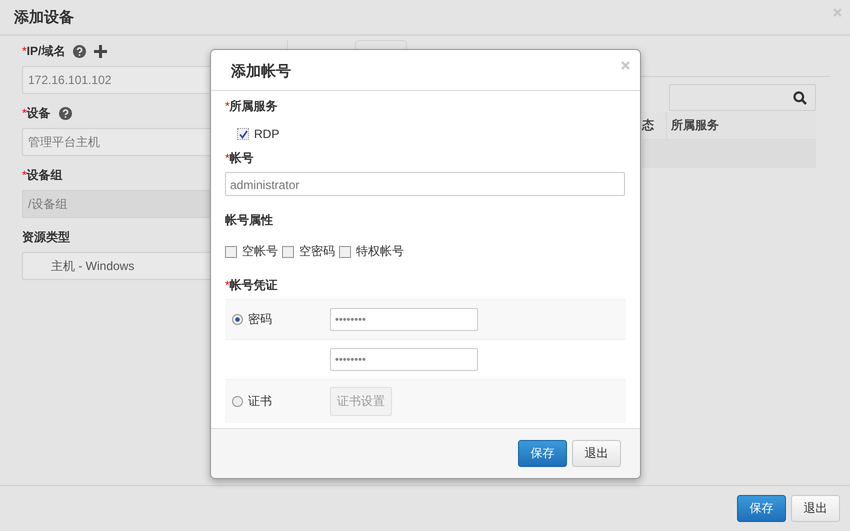 This screenshot has width=850, height=531. I want to click on input-field: administrator, so click(425, 184).